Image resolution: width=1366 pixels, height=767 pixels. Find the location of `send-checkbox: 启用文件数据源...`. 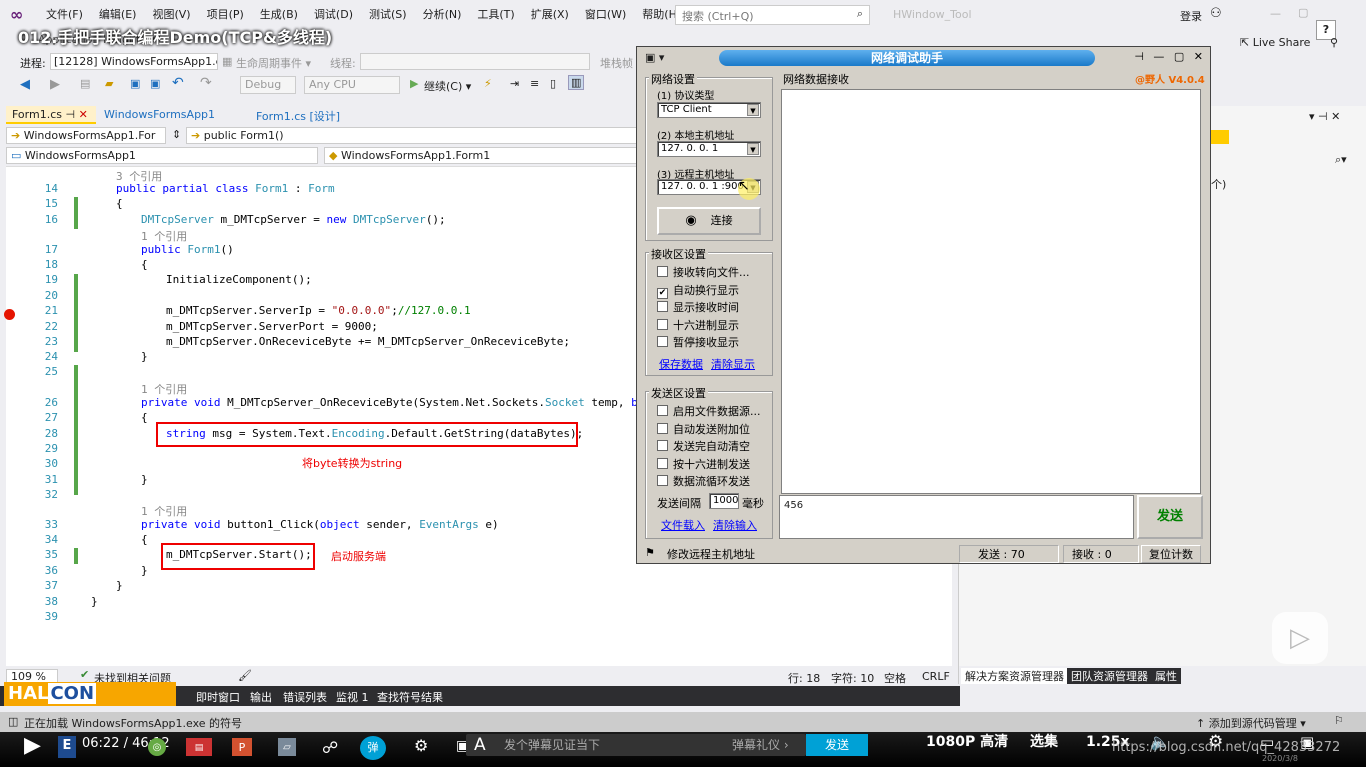

send-checkbox: 启用文件数据源... is located at coordinates (709, 411).